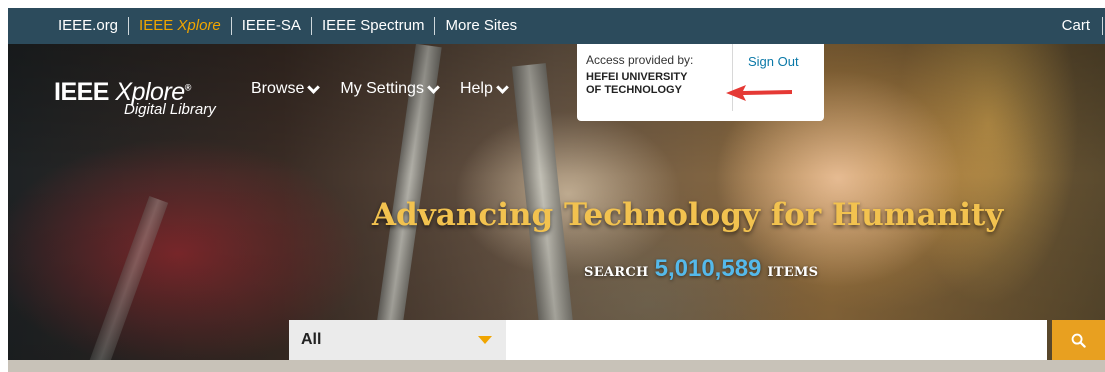 This screenshot has height=372, width=1105. I want to click on cart-link: Cart, so click(1077, 26).